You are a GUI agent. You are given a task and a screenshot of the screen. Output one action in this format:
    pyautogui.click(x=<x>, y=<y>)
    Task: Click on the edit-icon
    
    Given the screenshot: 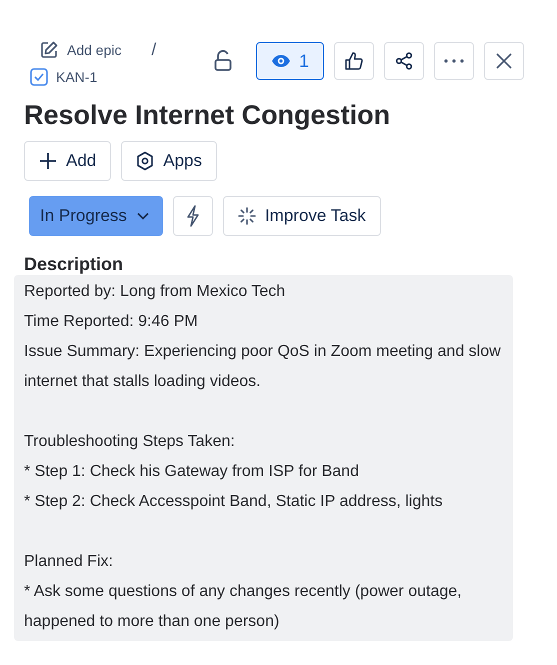 What is the action you would take?
    pyautogui.click(x=49, y=50)
    